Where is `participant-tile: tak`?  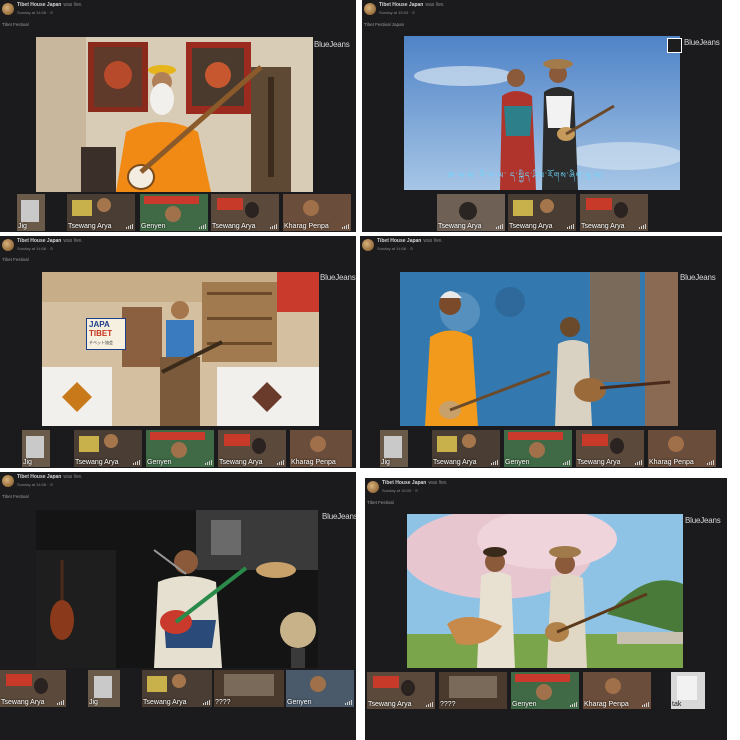 participant-tile: tak is located at coordinates (688, 690).